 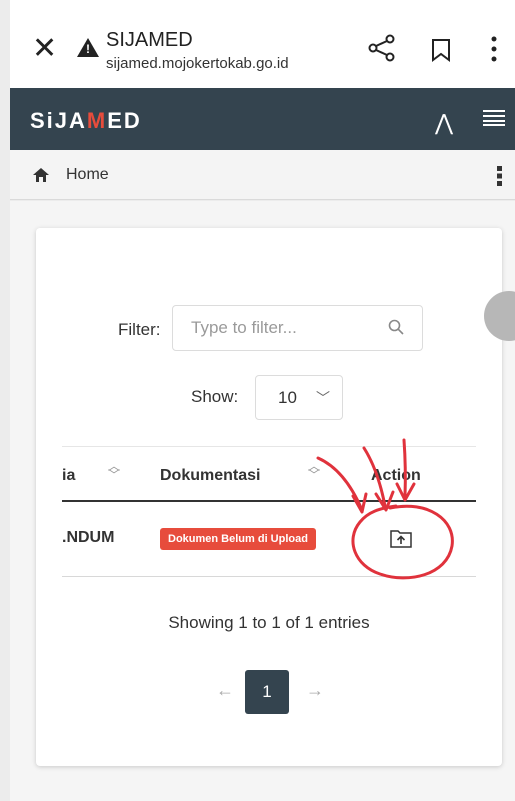 I want to click on column-header-dokumentasi: Dokumentasi, so click(x=210, y=476).